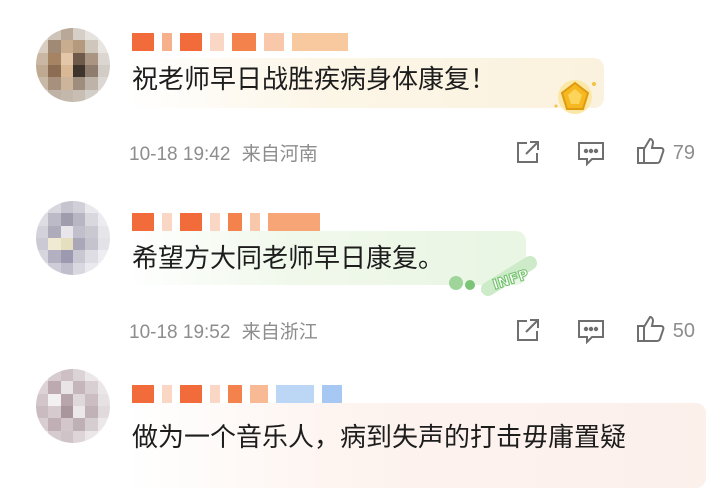  Describe the element at coordinates (379, 438) in the screenshot. I see `comment-text: 做为一个音乐人，病到失声的打击毋庸置疑` at that location.